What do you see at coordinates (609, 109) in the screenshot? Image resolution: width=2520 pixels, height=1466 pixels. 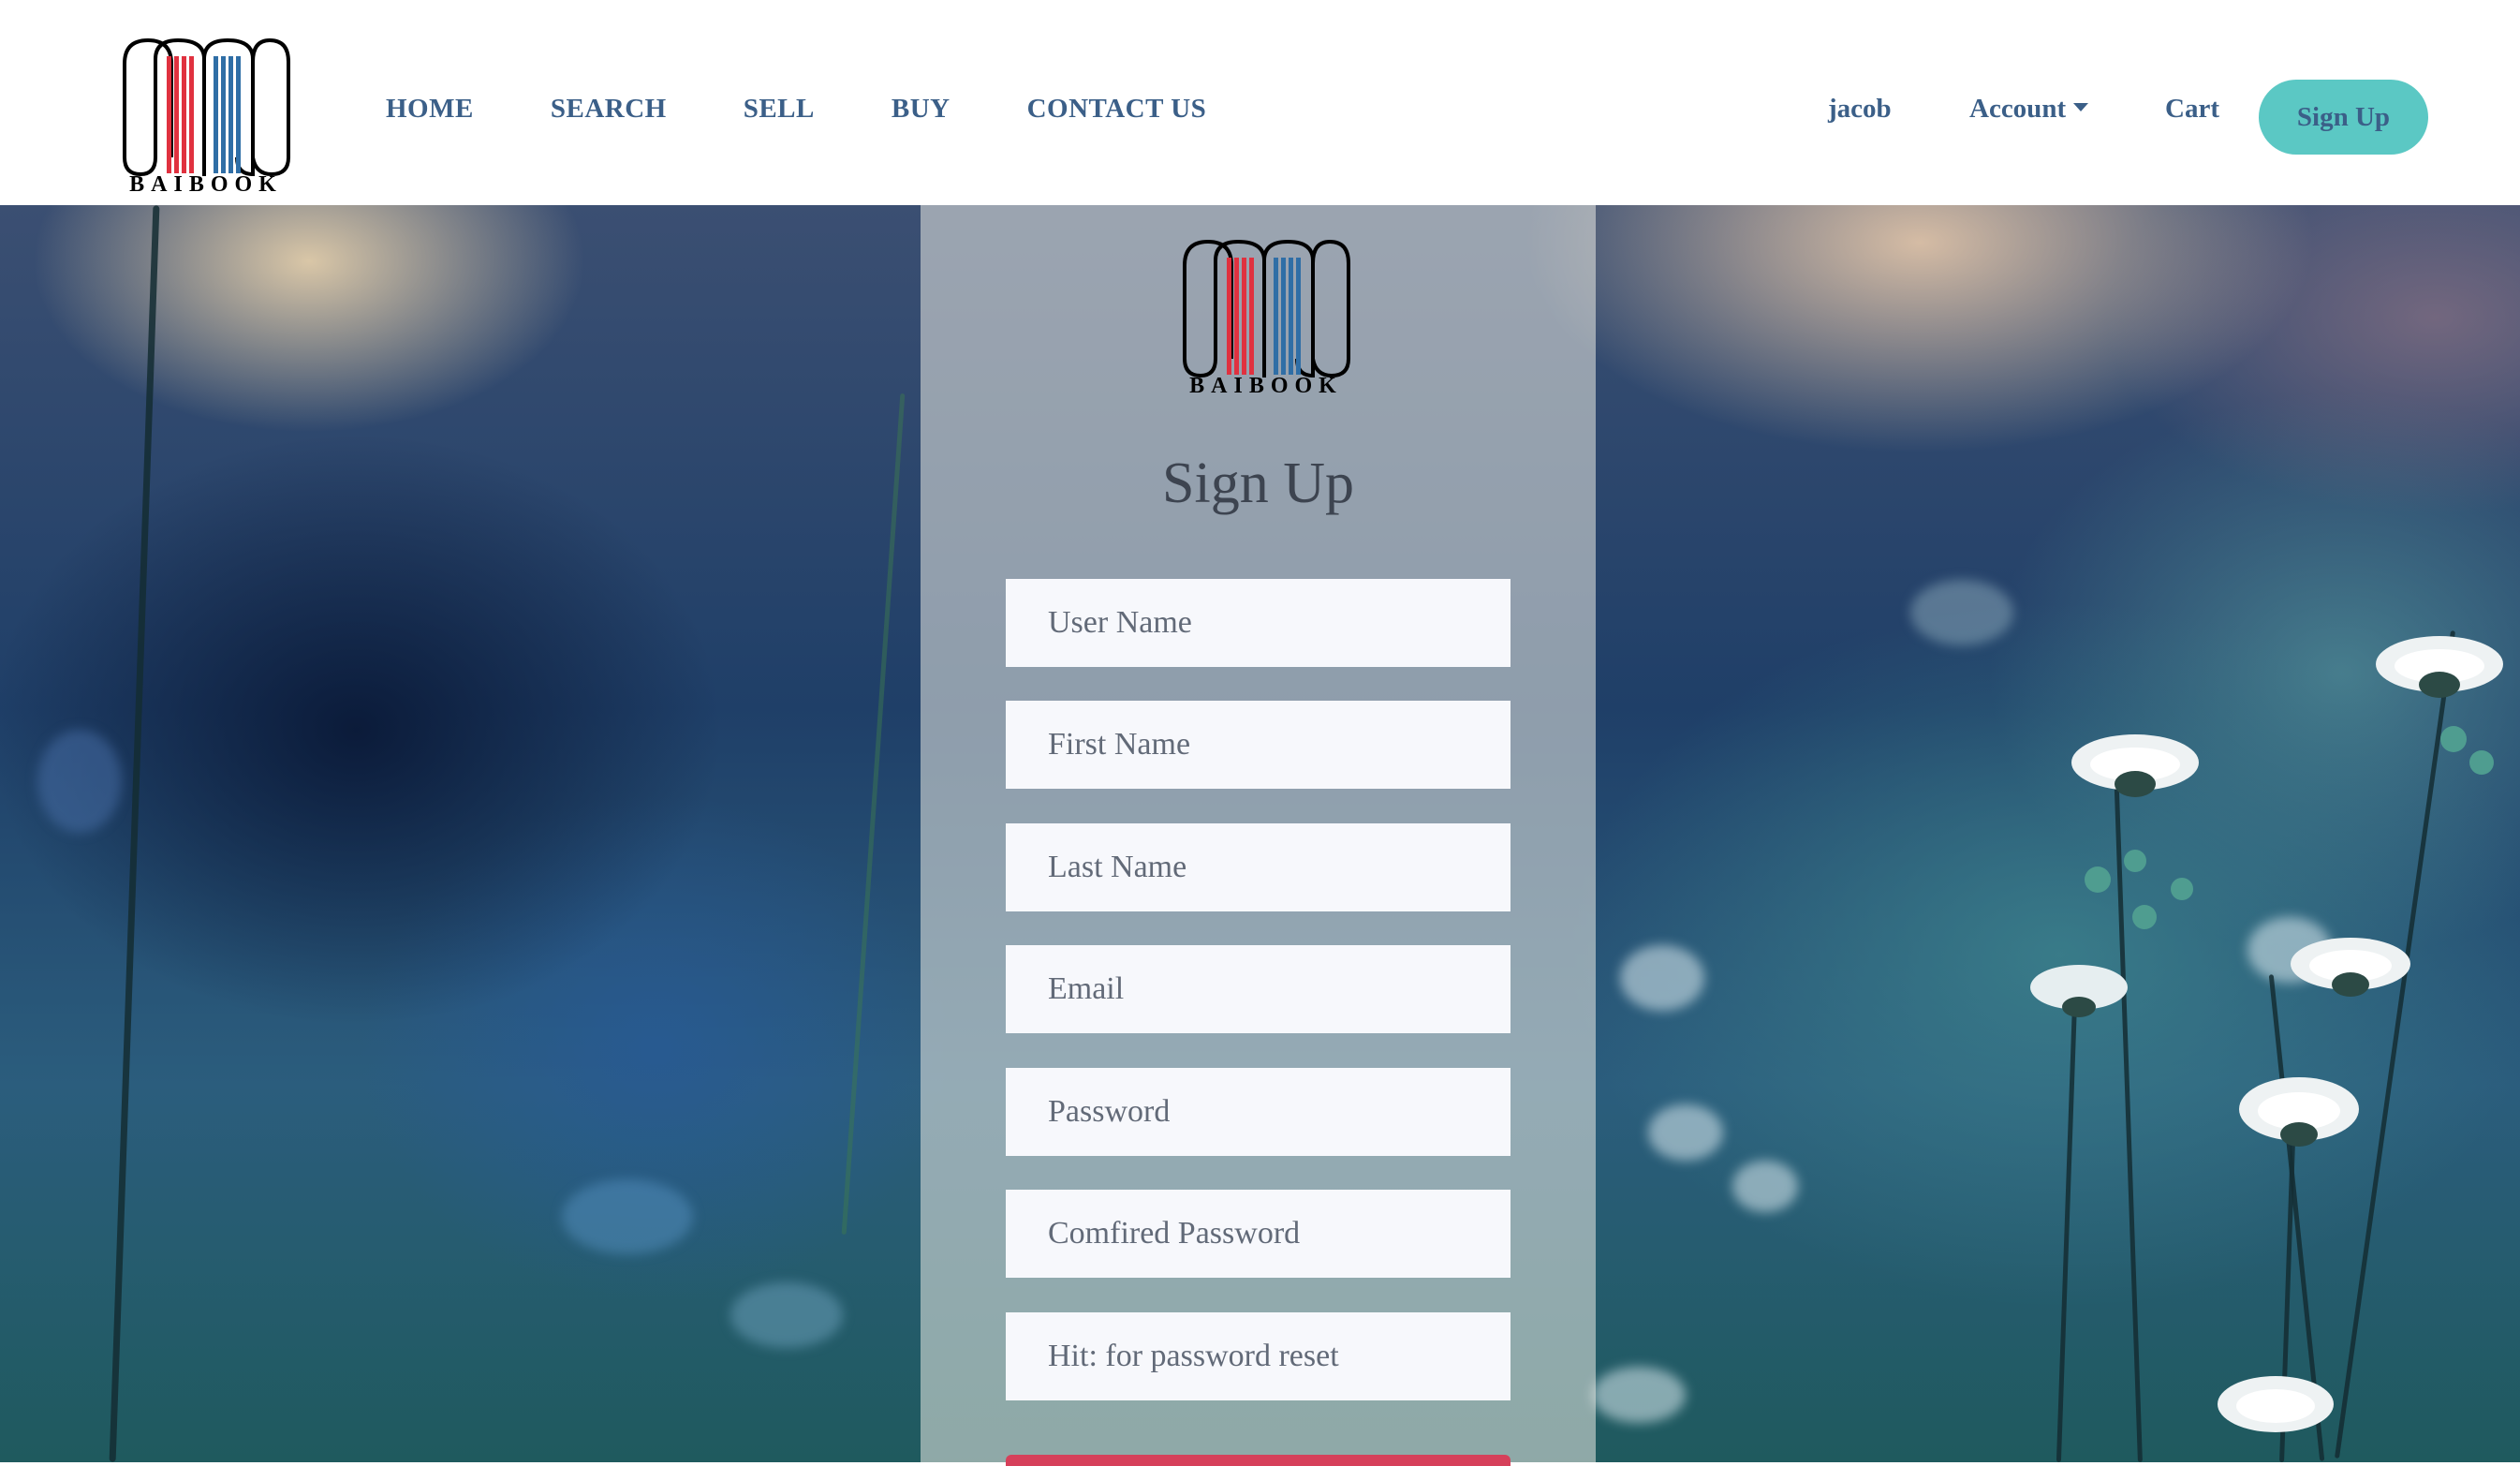 I see `nav-search: SEARCH` at bounding box center [609, 109].